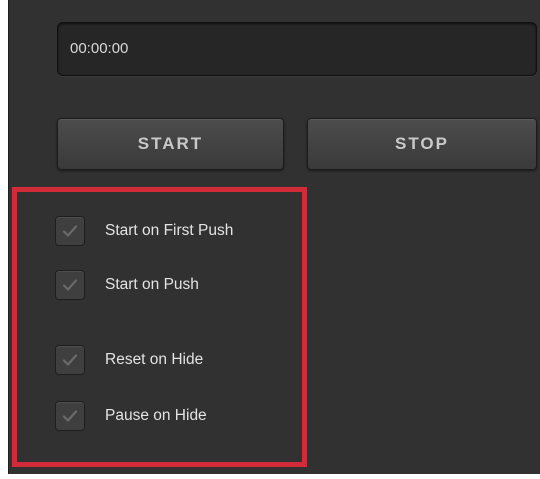  Describe the element at coordinates (154, 359) in the screenshot. I see `reset-on-hide-label: Reset on Hide` at that location.